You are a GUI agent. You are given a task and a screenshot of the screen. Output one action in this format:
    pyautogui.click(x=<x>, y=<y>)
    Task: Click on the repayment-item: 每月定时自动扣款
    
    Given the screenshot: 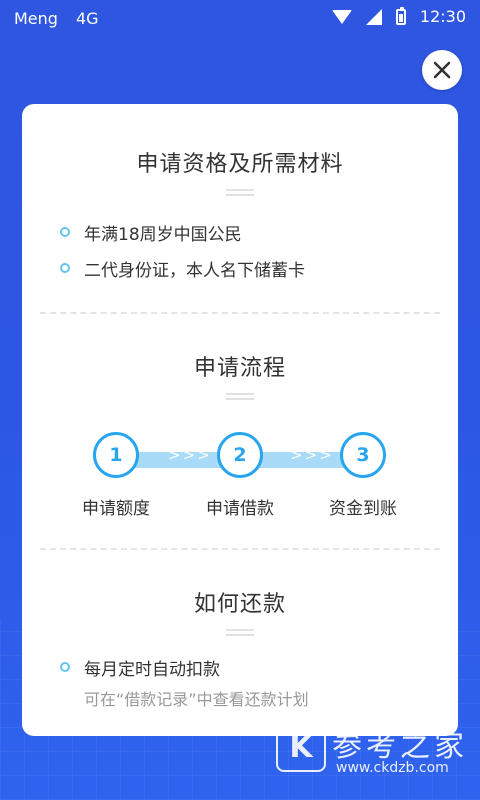 What is the action you would take?
    pyautogui.click(x=152, y=669)
    